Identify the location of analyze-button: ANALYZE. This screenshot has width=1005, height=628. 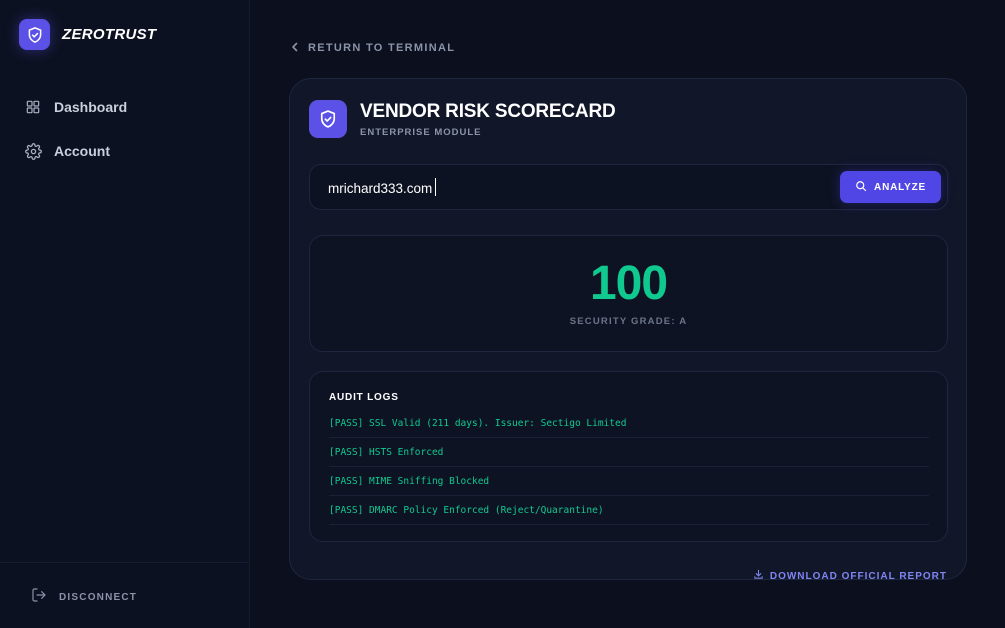
(890, 187).